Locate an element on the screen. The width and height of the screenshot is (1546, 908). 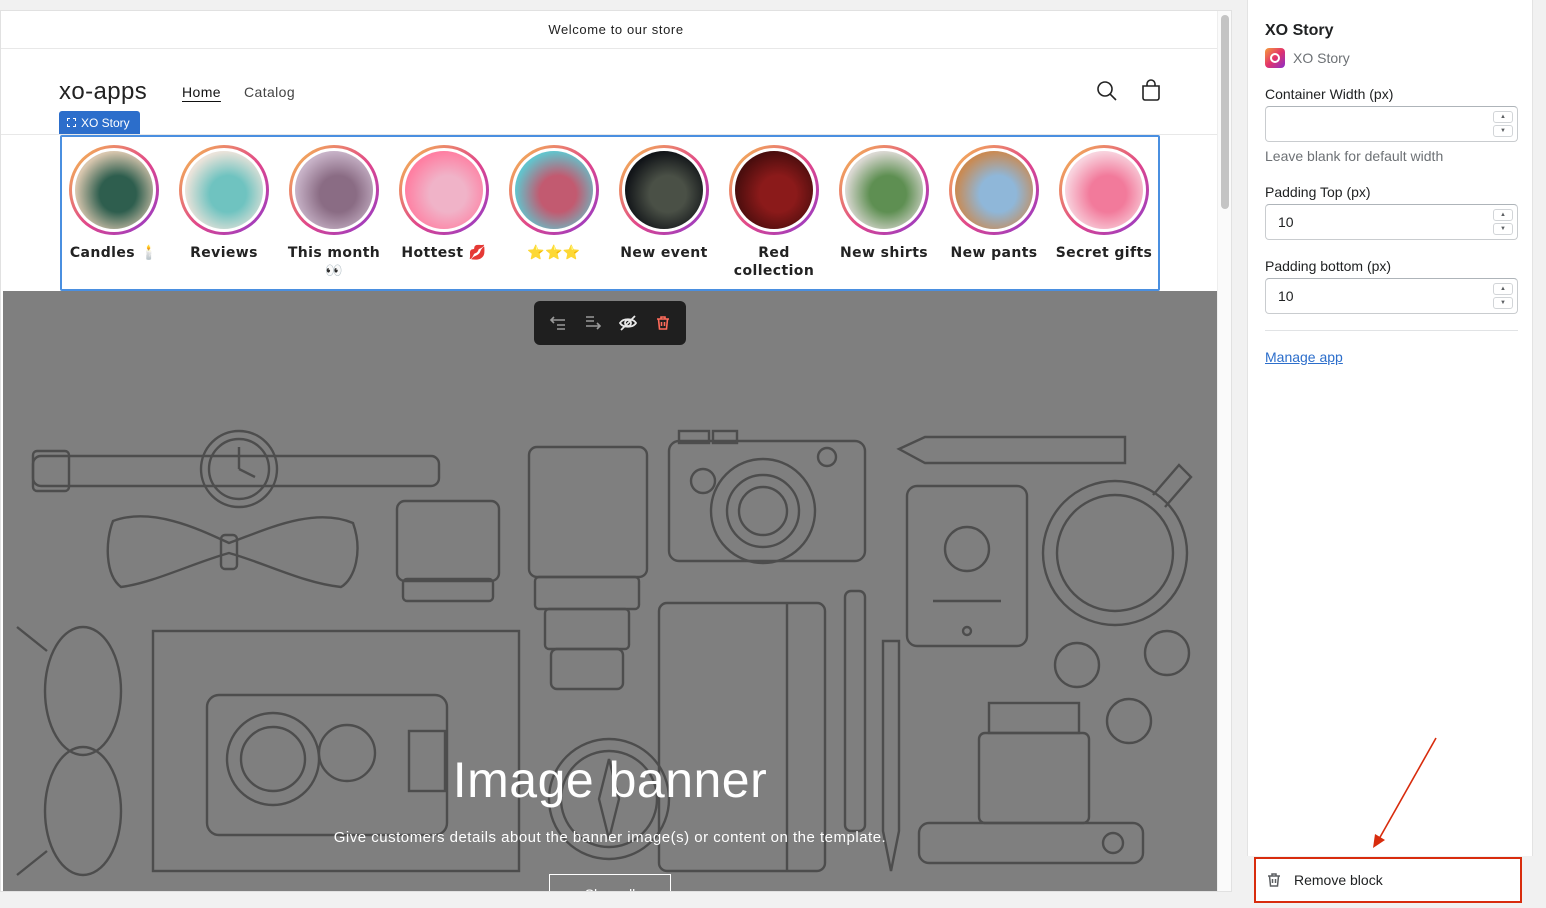
preview-scrollbar is located at coordinates (1224, 451).